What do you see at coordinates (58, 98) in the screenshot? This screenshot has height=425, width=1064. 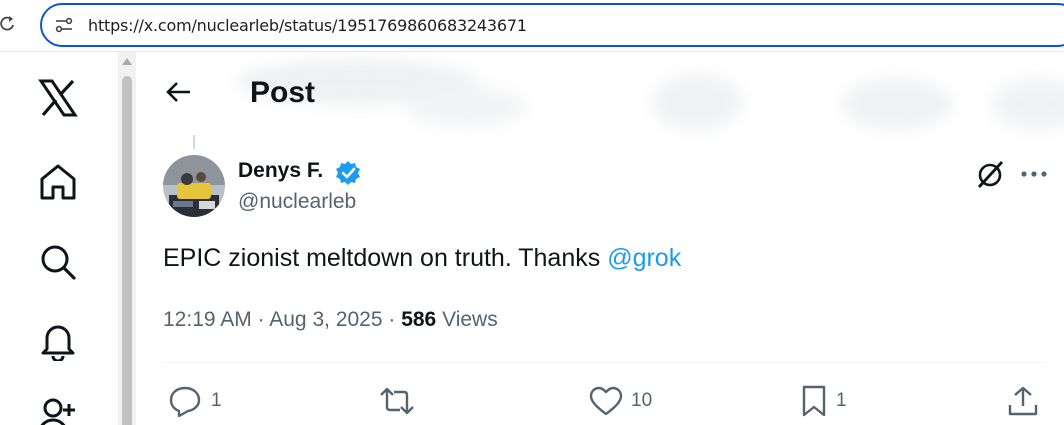 I see `x-logo-icon` at bounding box center [58, 98].